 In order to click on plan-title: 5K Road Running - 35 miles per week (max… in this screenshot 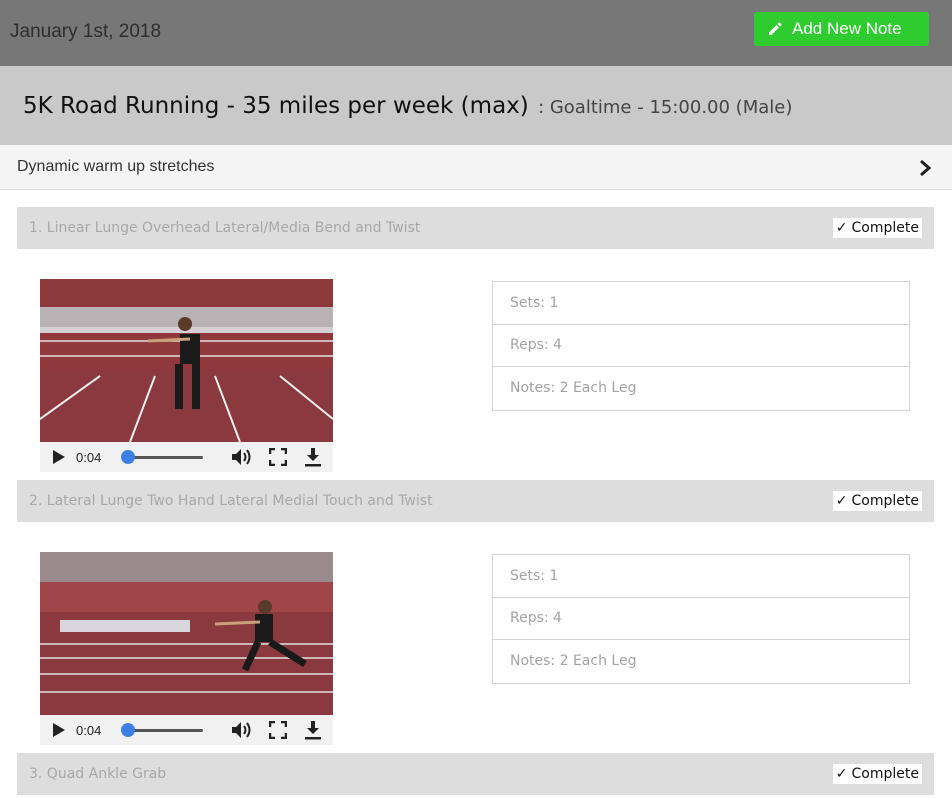, I will do `click(407, 106)`.